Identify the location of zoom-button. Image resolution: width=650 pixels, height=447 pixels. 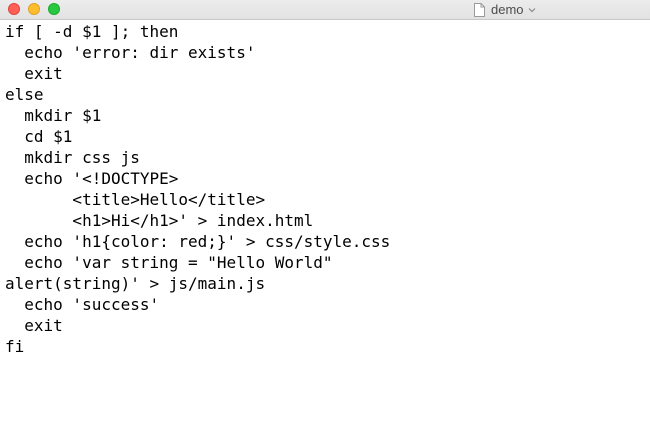
(54, 9).